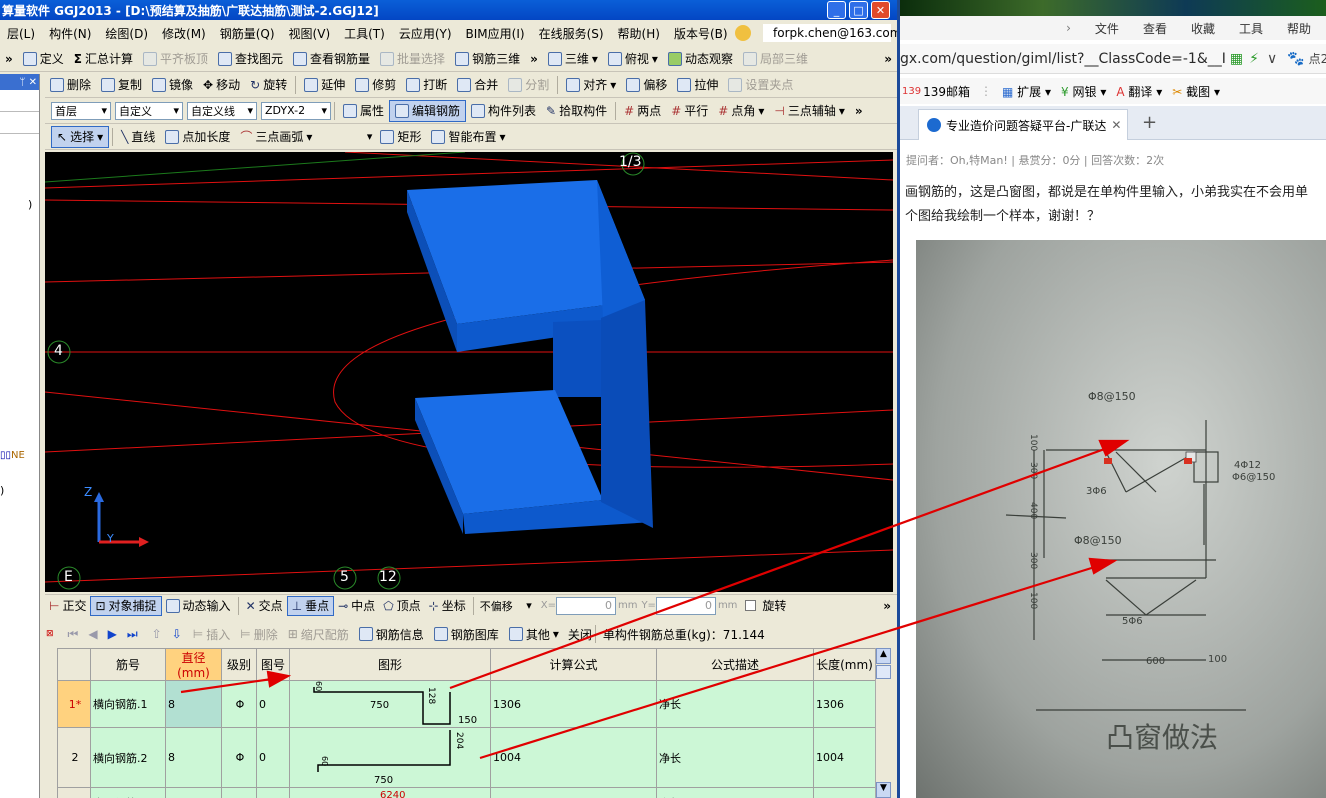  What do you see at coordinates (149, 110) in the screenshot?
I see `type-select: 自定义 ▾` at bounding box center [149, 110].